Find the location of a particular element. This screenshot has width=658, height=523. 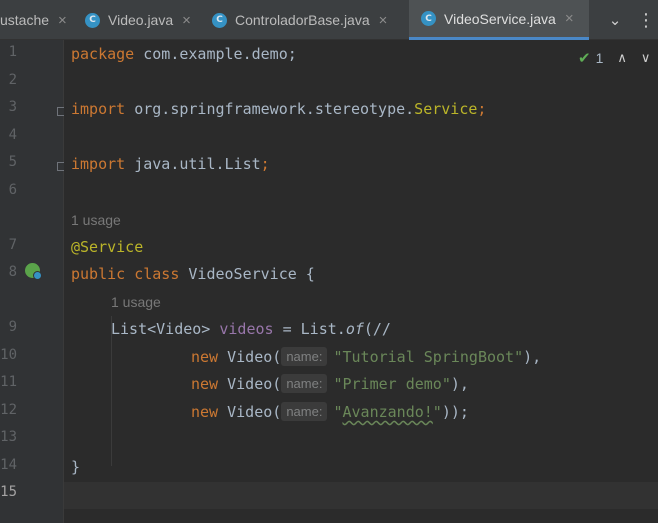

line-number: 11 is located at coordinates (8, 382).